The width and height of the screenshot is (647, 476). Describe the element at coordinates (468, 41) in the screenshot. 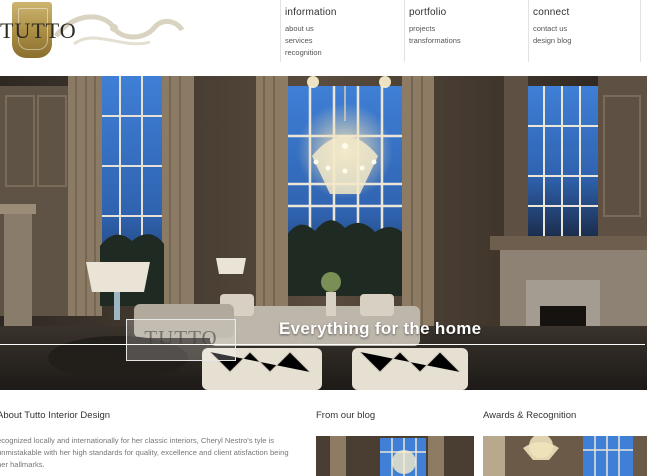

I see `nav-link-transformations: transformations` at that location.